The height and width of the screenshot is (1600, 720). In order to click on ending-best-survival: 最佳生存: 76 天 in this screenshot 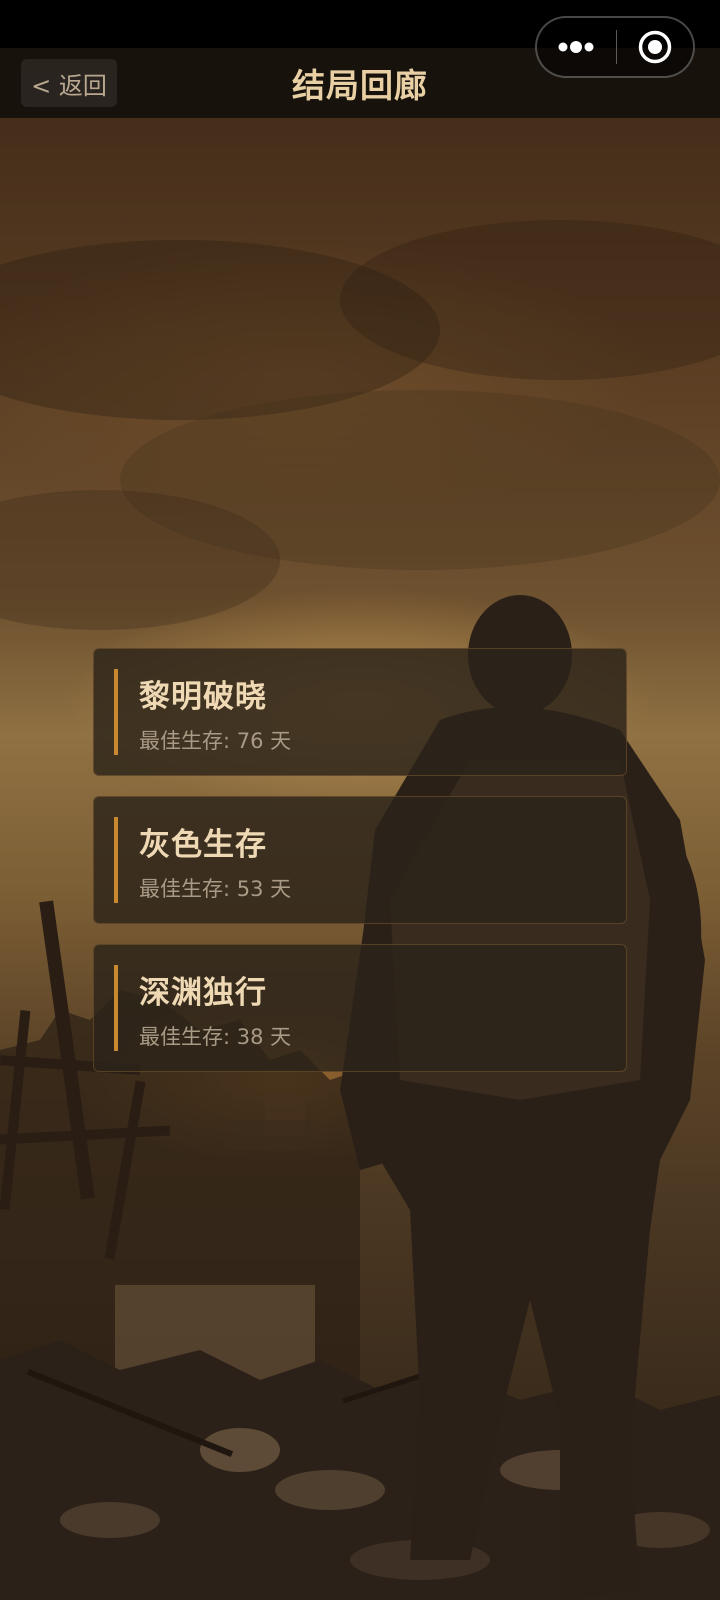, I will do `click(215, 741)`.